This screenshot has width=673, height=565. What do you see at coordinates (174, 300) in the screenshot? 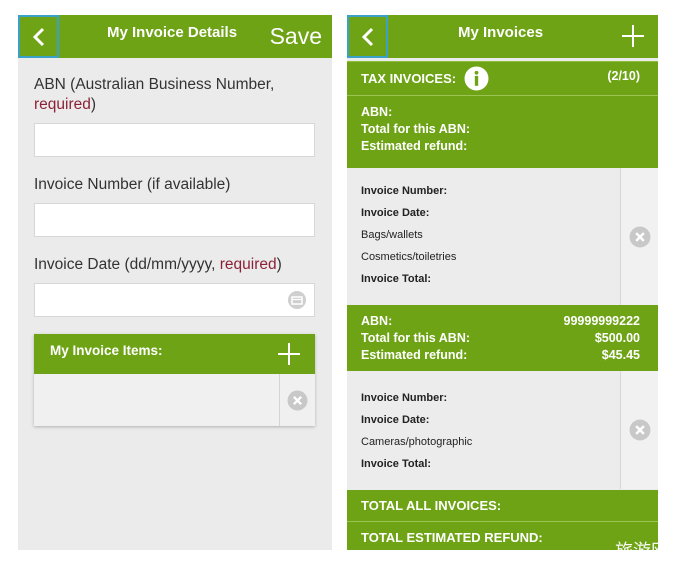
I see `invoice-date-input` at bounding box center [174, 300].